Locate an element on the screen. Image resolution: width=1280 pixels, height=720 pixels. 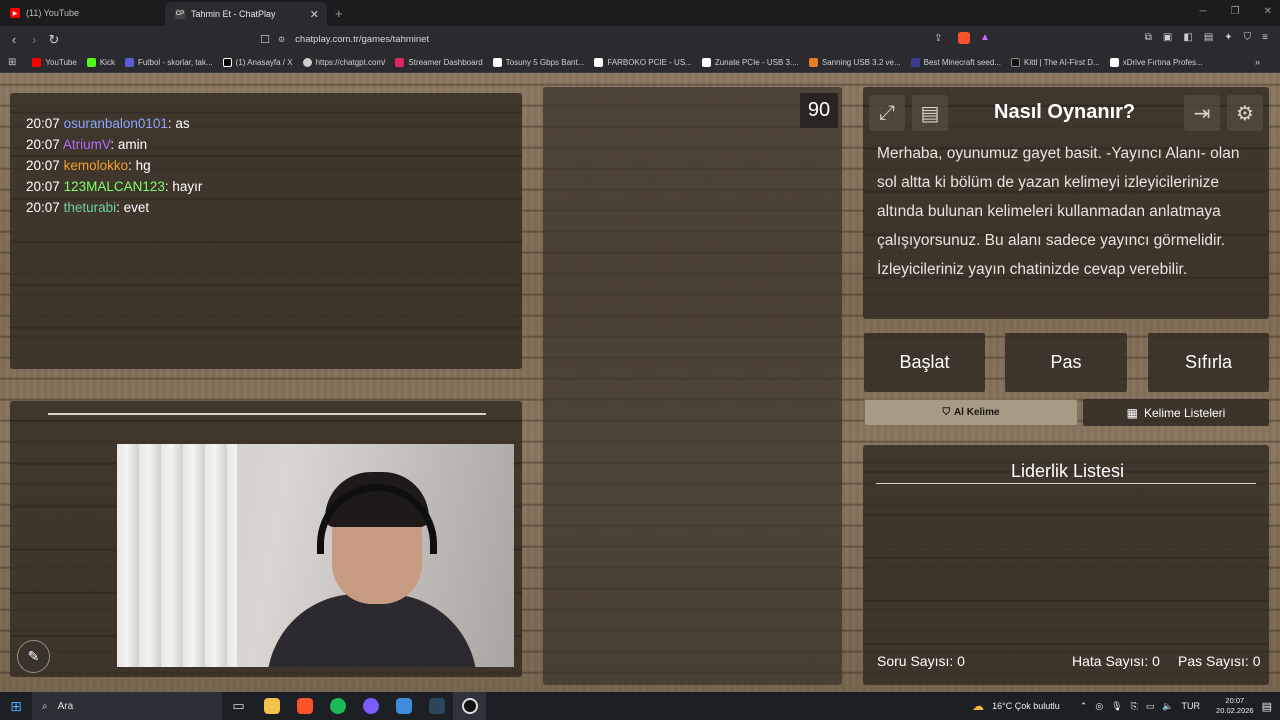
network-icon: ▭ is located at coordinates (1150, 706).